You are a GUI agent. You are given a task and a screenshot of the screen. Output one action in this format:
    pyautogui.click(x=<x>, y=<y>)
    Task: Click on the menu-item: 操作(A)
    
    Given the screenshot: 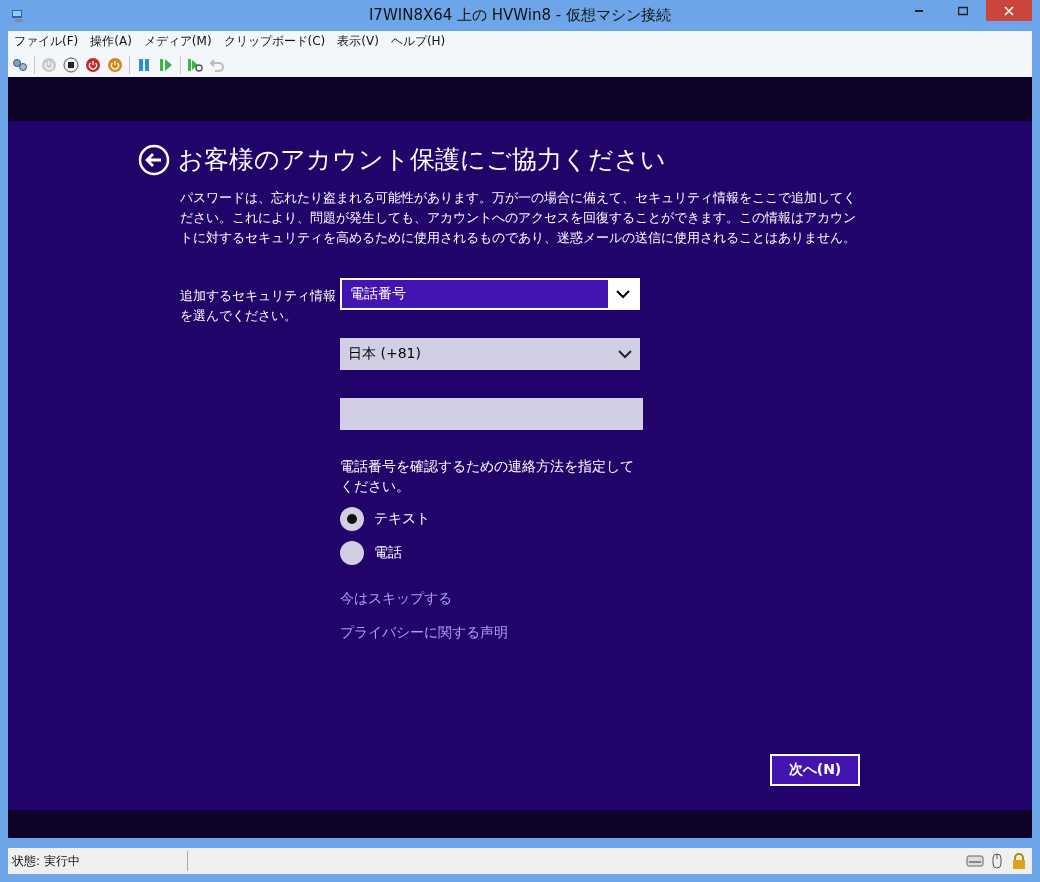 What is the action you would take?
    pyautogui.click(x=111, y=41)
    